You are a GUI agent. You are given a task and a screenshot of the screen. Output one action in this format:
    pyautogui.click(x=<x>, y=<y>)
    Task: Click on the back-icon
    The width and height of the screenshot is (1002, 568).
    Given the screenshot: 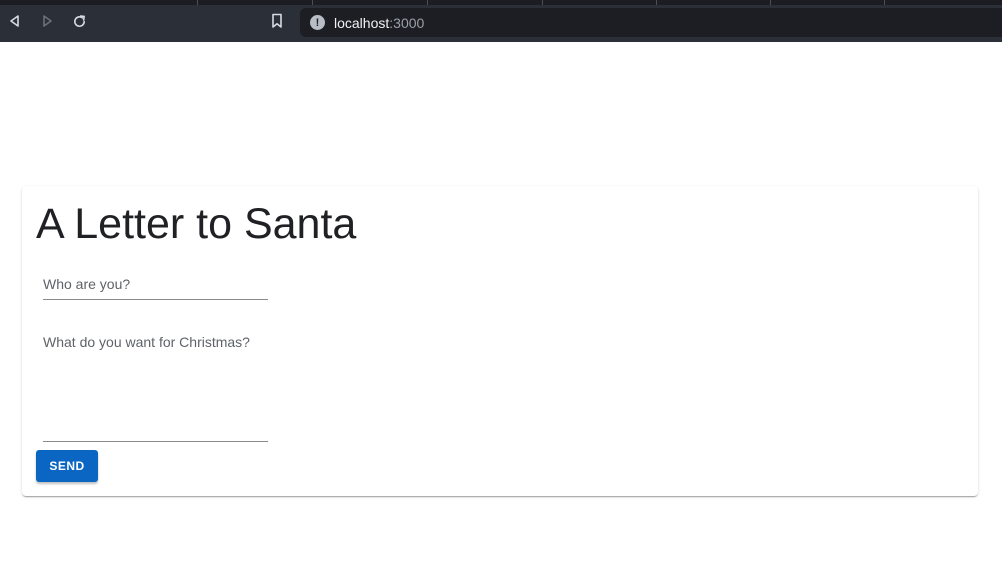 What is the action you would take?
    pyautogui.click(x=15, y=21)
    